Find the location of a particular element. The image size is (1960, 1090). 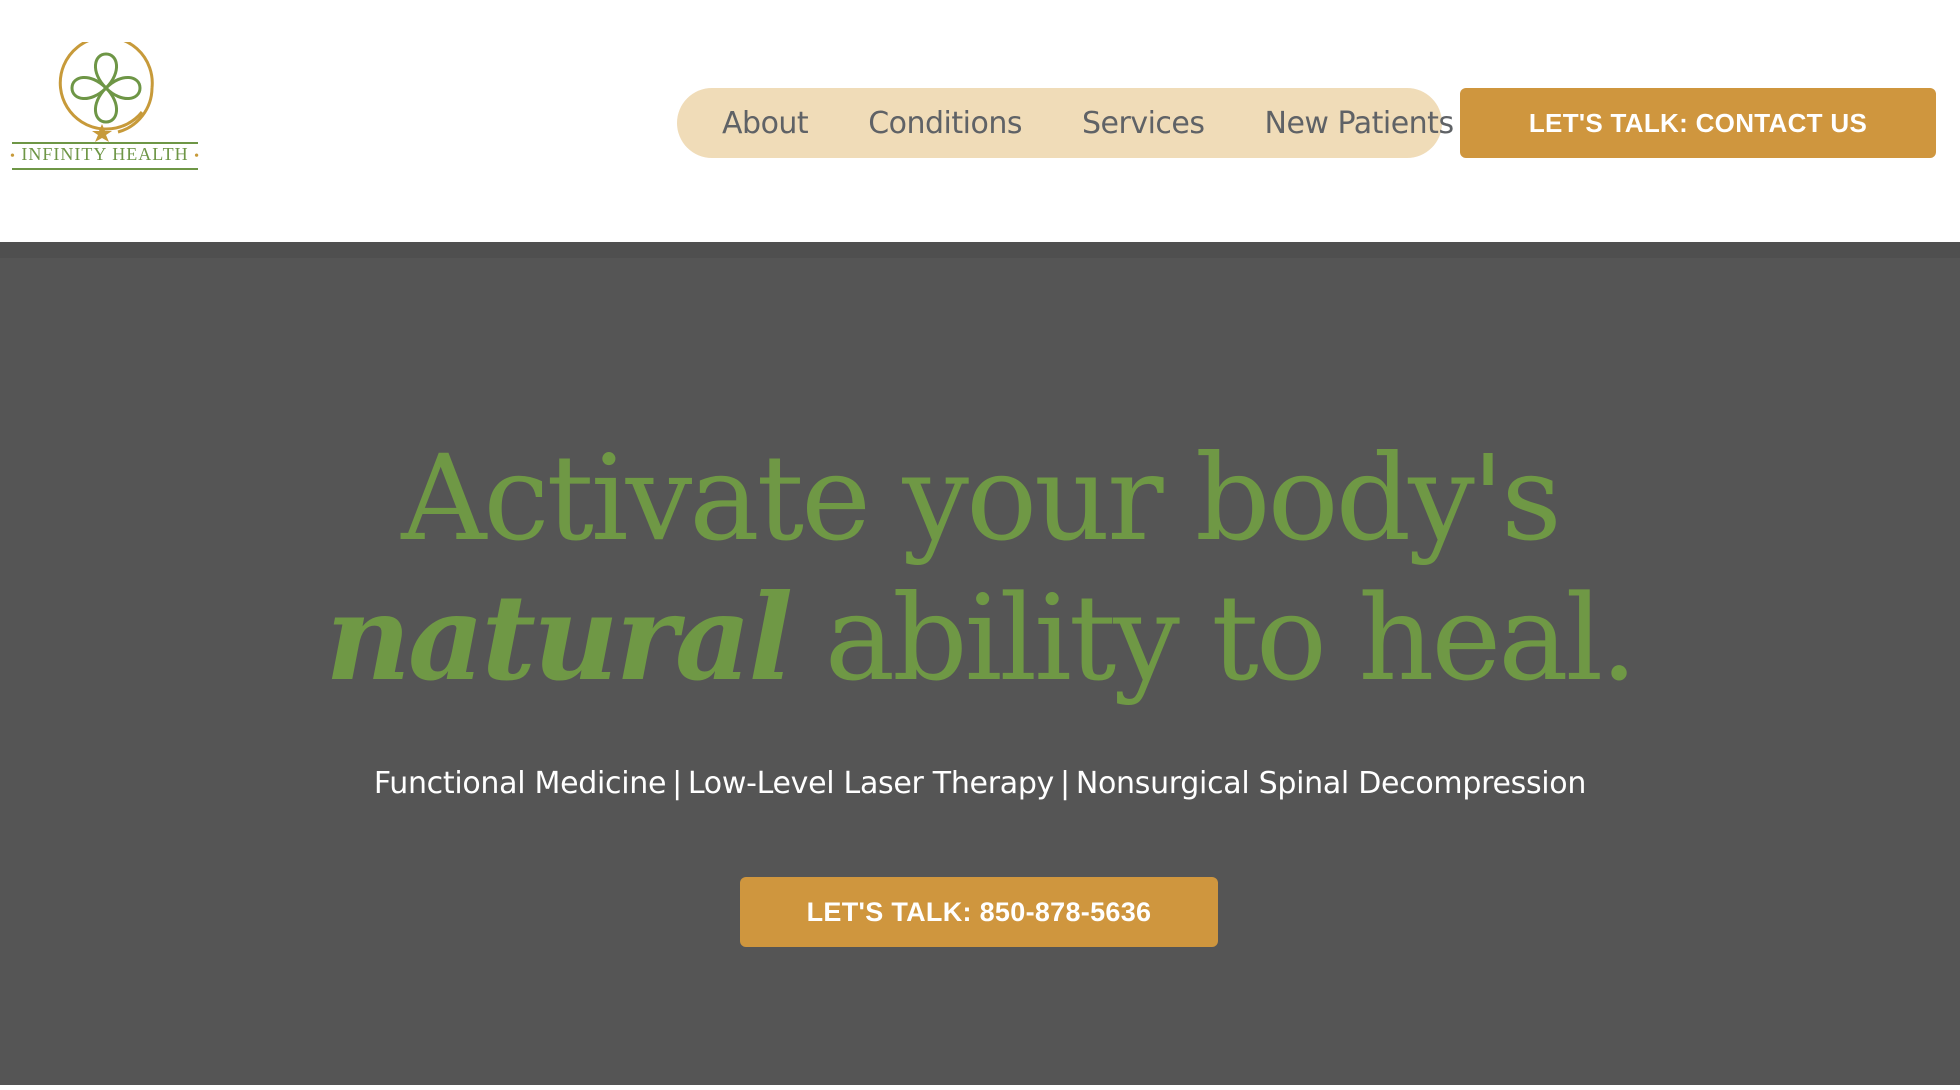

service-functional-medicine: Functional Medicine is located at coordinates (520, 783).